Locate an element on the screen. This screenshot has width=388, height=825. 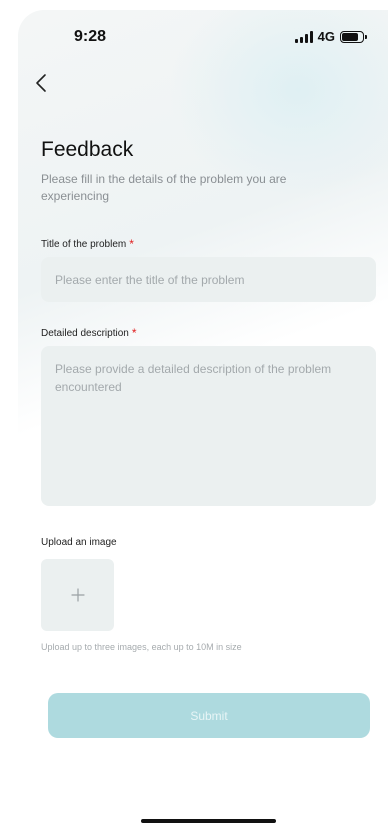
battery-icon is located at coordinates (353, 36).